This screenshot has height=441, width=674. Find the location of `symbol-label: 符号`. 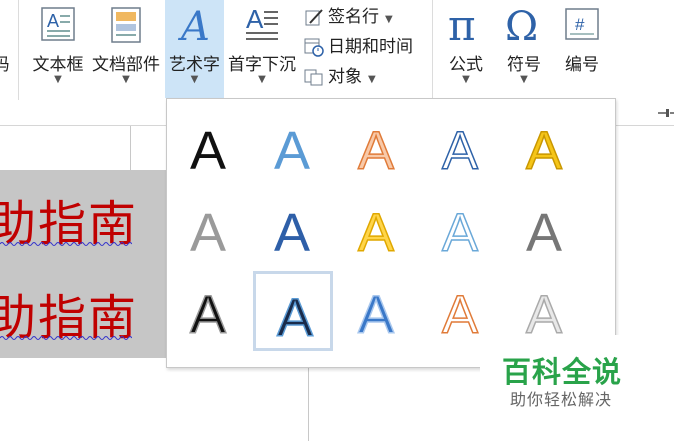

symbol-label: 符号 is located at coordinates (524, 65).